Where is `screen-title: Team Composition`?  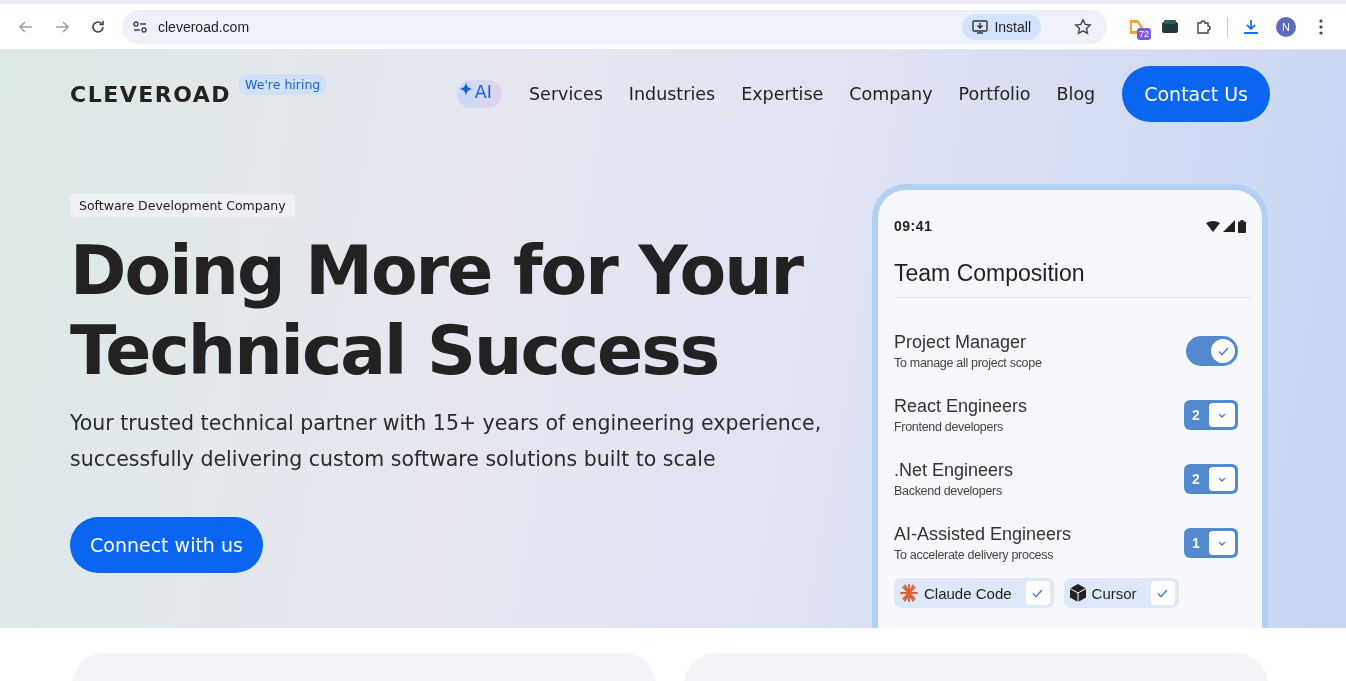 screen-title: Team Composition is located at coordinates (1073, 278).